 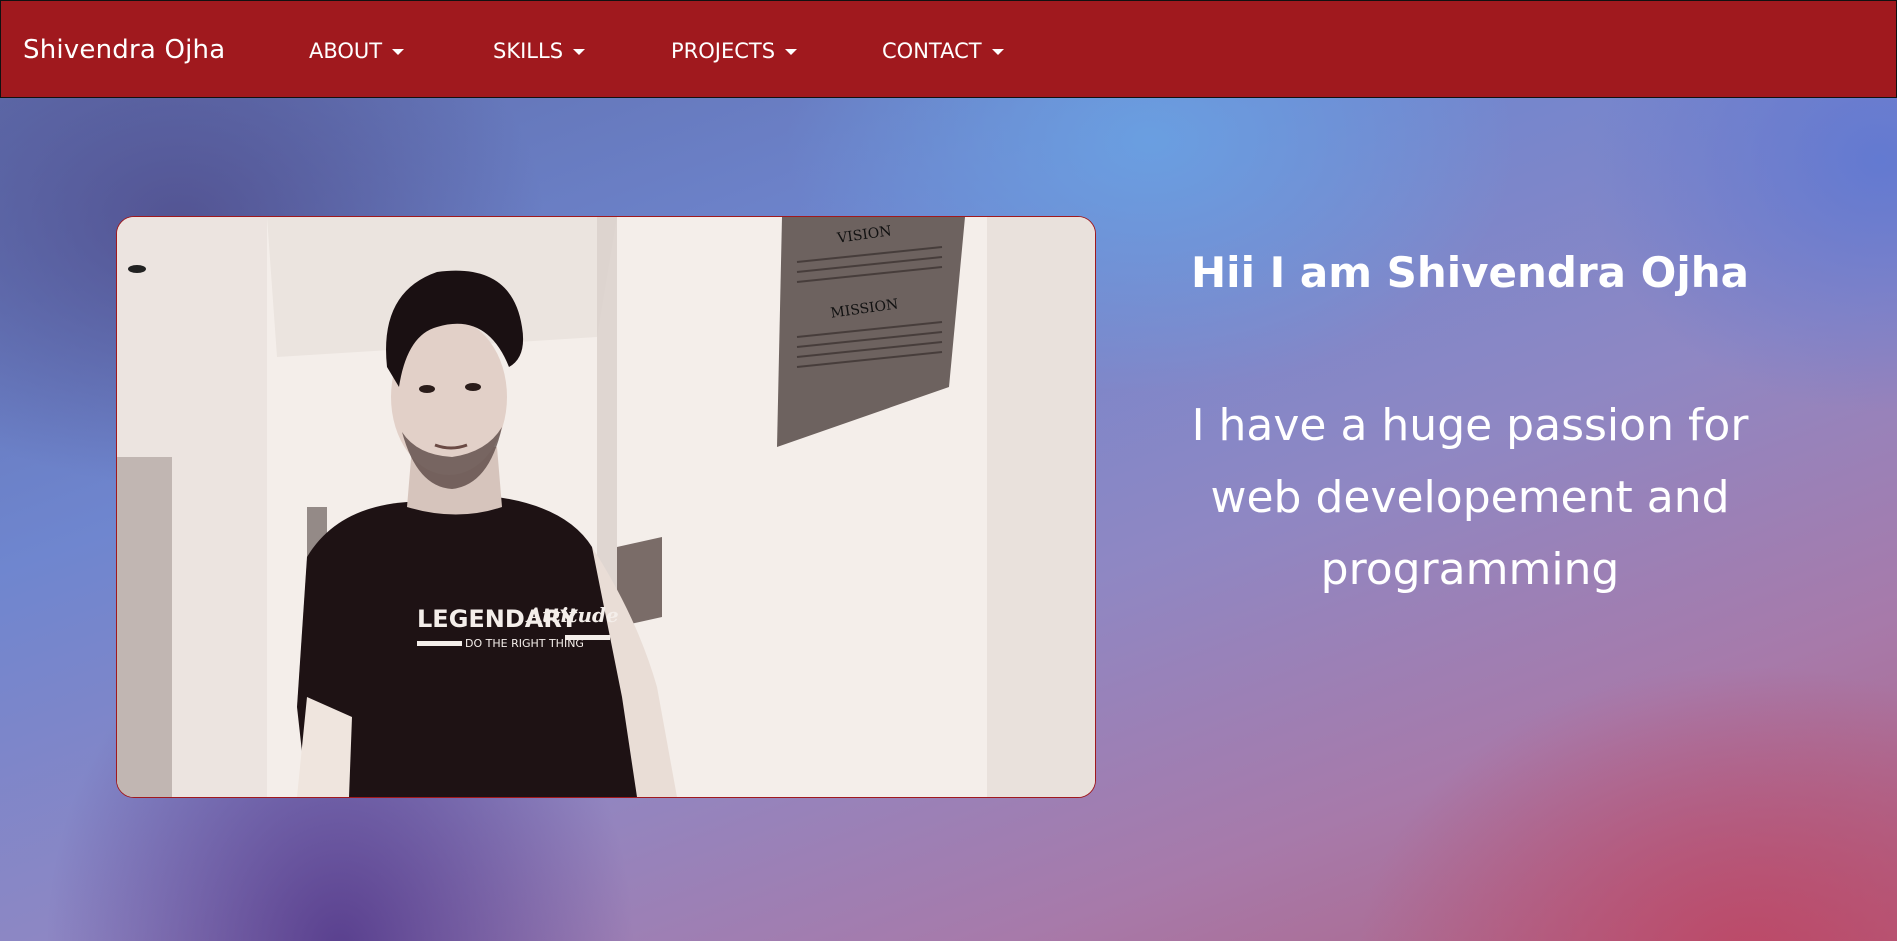 I want to click on nav-item-contact: CONTACT, so click(x=943, y=51).